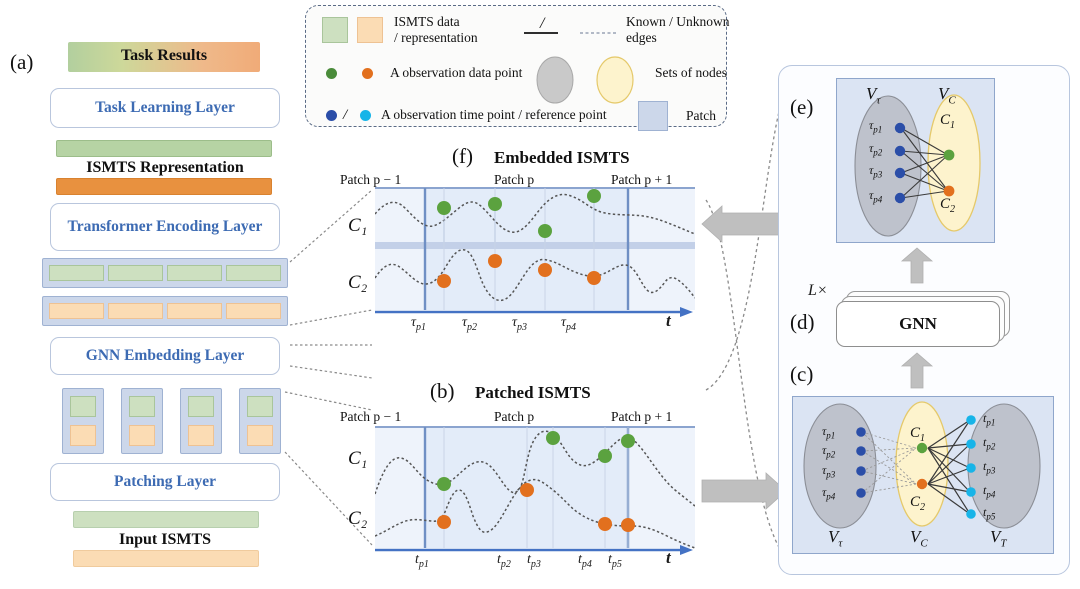 This screenshot has height=589, width=1080. I want to click on panel-label-e: (e), so click(802, 107).